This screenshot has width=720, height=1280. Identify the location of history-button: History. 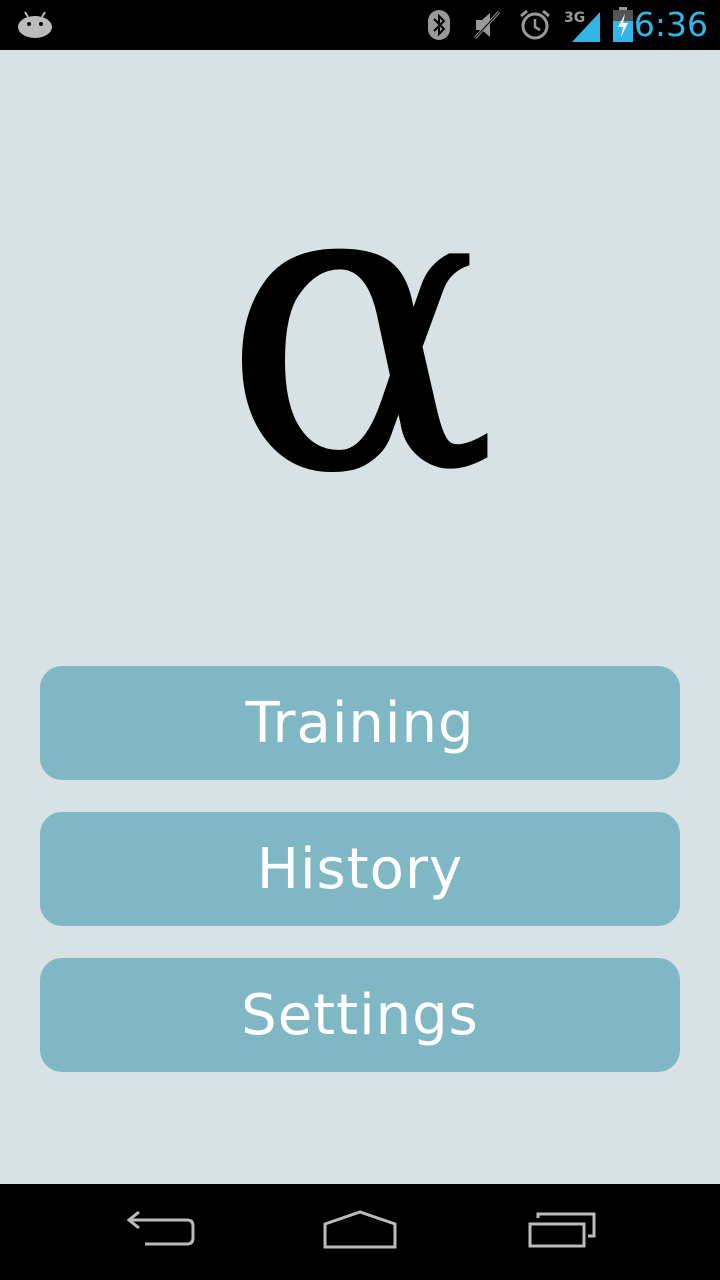
(360, 869).